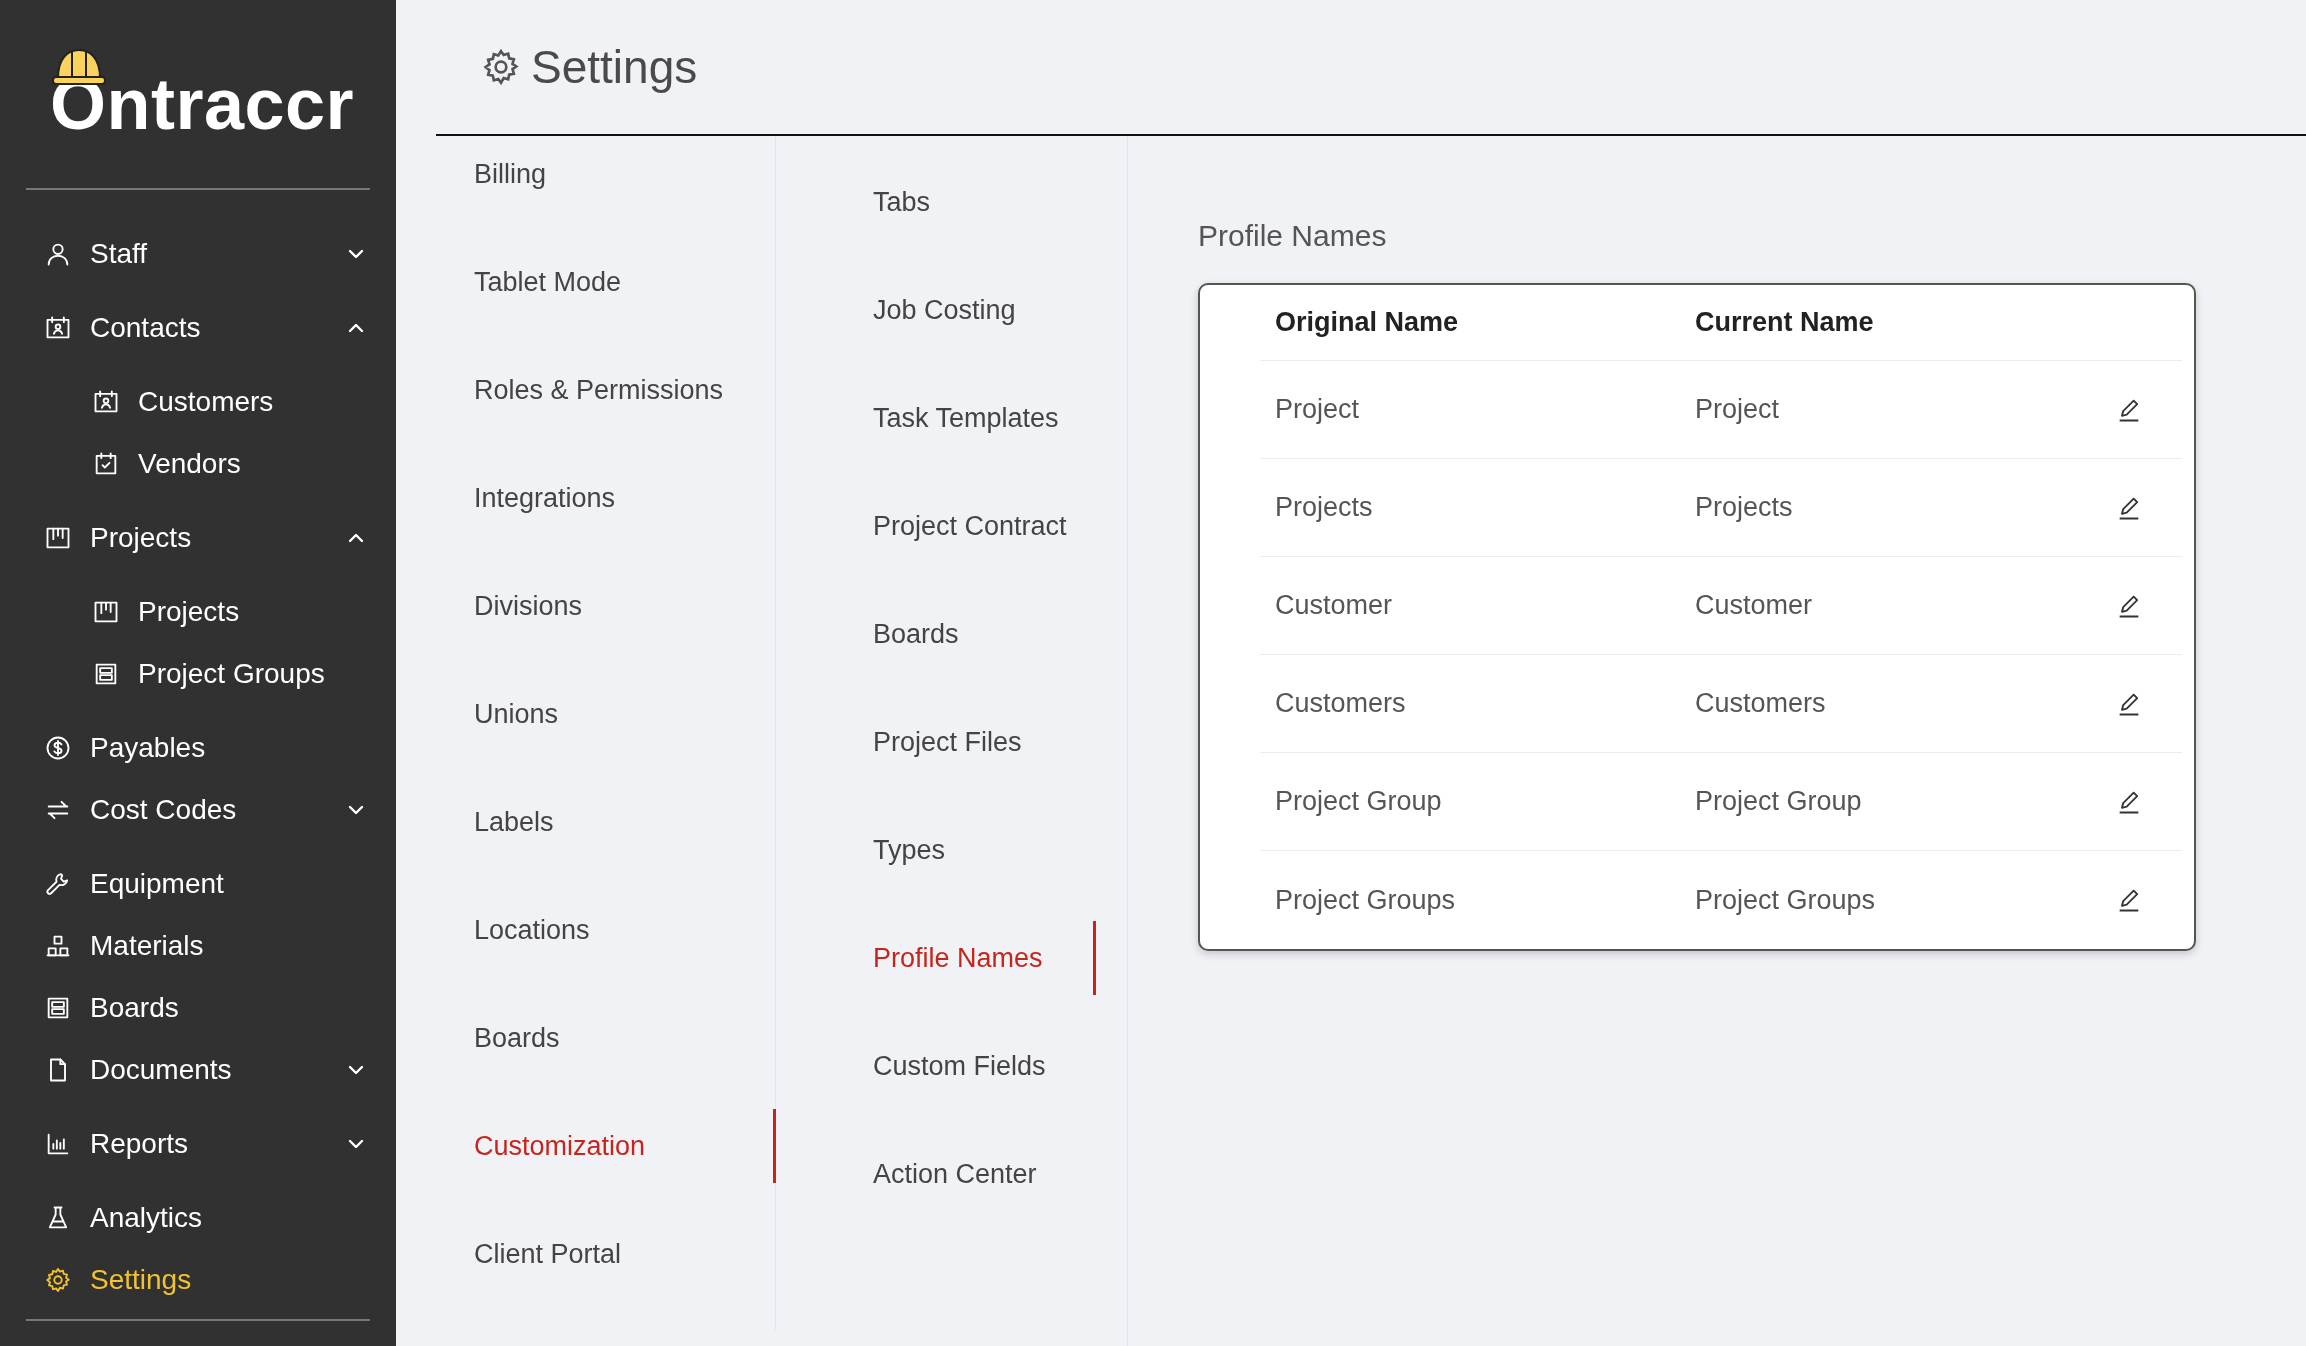 The height and width of the screenshot is (1346, 2306). What do you see at coordinates (198, 946) in the screenshot?
I see `sidebar-item: Materials` at bounding box center [198, 946].